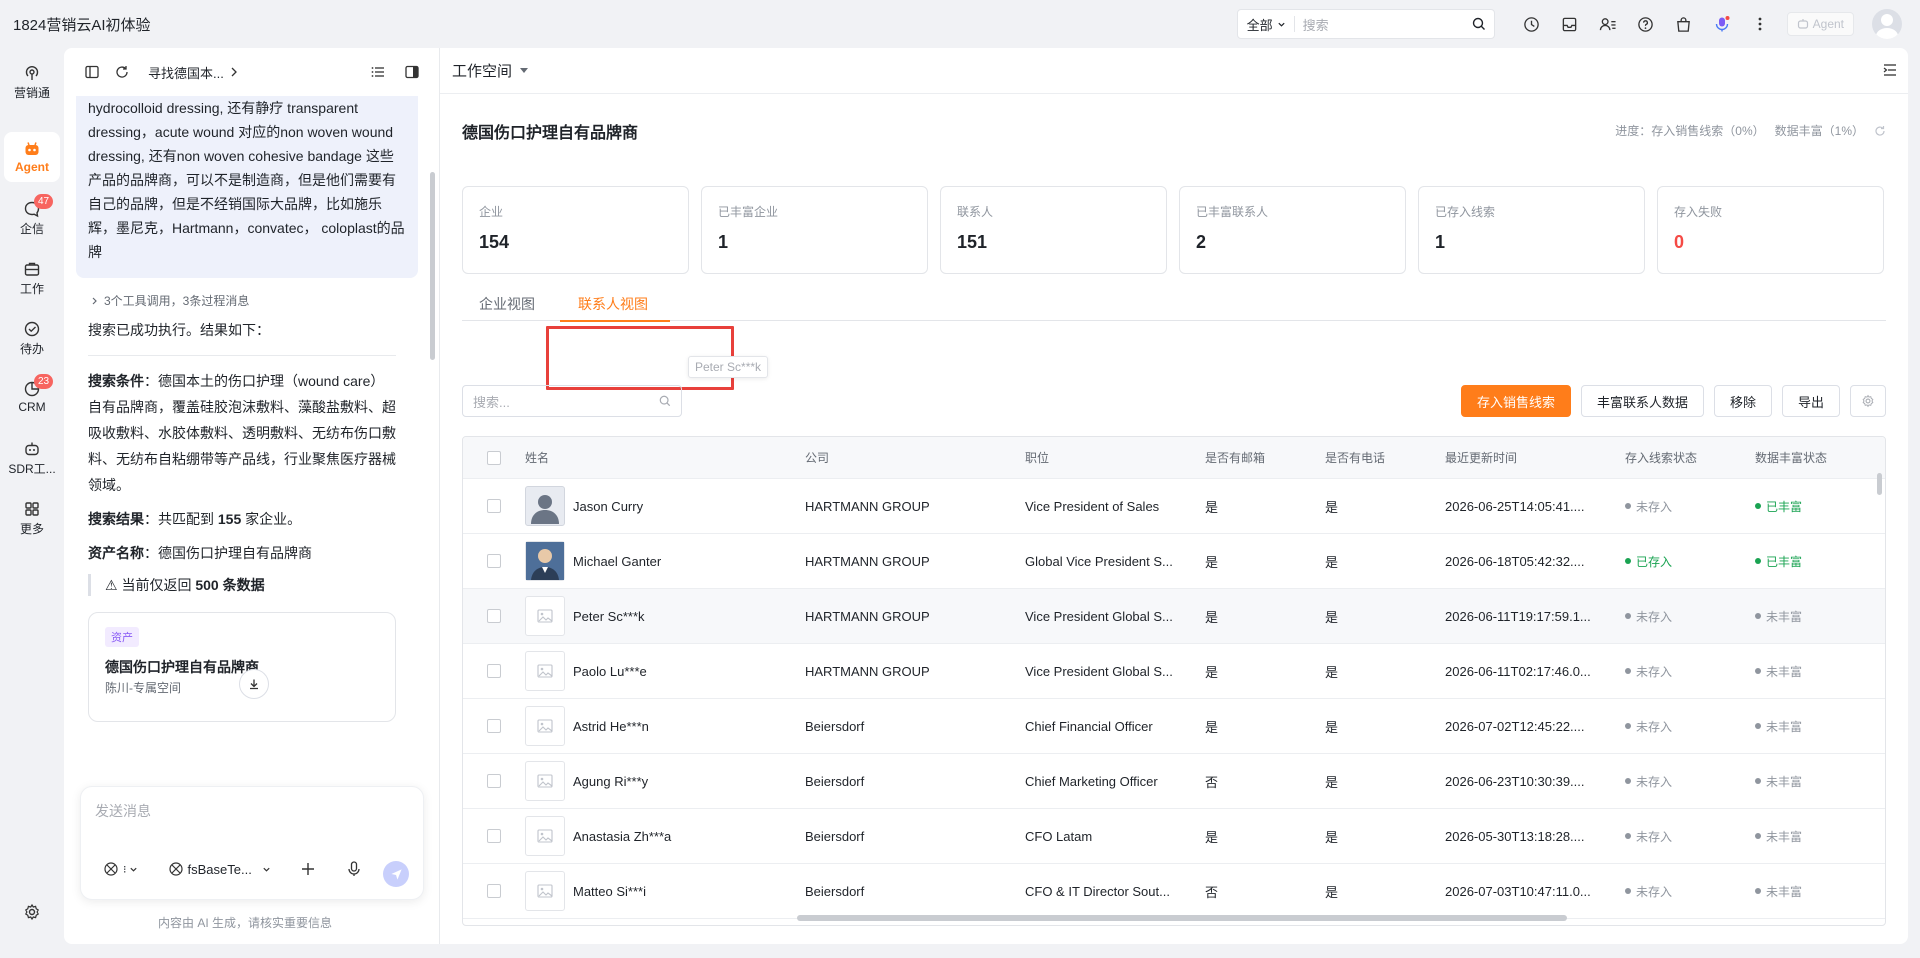 The height and width of the screenshot is (958, 1920). What do you see at coordinates (242, 667) in the screenshot?
I see `asset-card: 资产 德国伤口护理自有品牌商 陈川-专属空间` at bounding box center [242, 667].